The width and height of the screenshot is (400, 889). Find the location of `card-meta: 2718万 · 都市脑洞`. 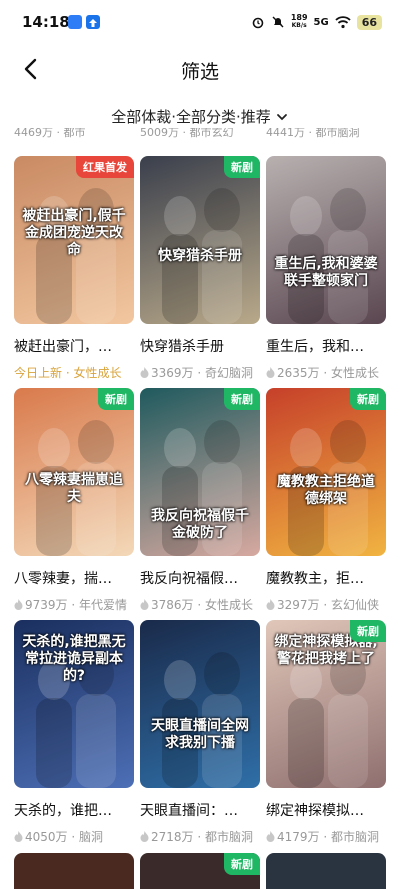

card-meta: 2718万 · 都市脑洞 is located at coordinates (200, 836).